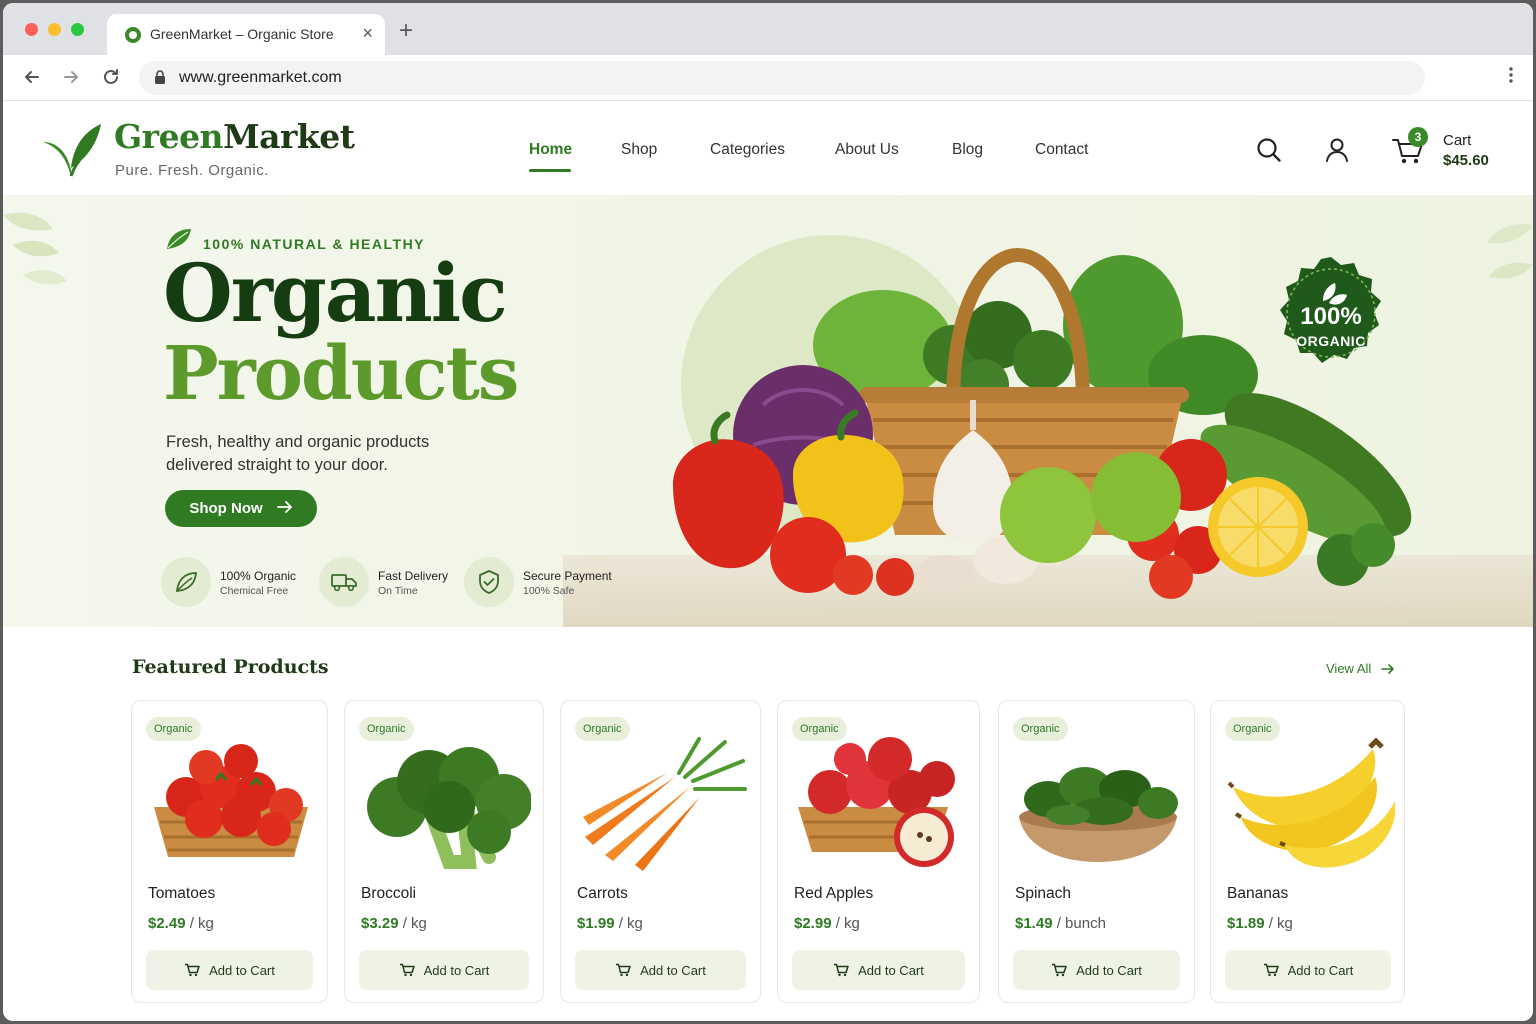  I want to click on window-controls, so click(54, 29).